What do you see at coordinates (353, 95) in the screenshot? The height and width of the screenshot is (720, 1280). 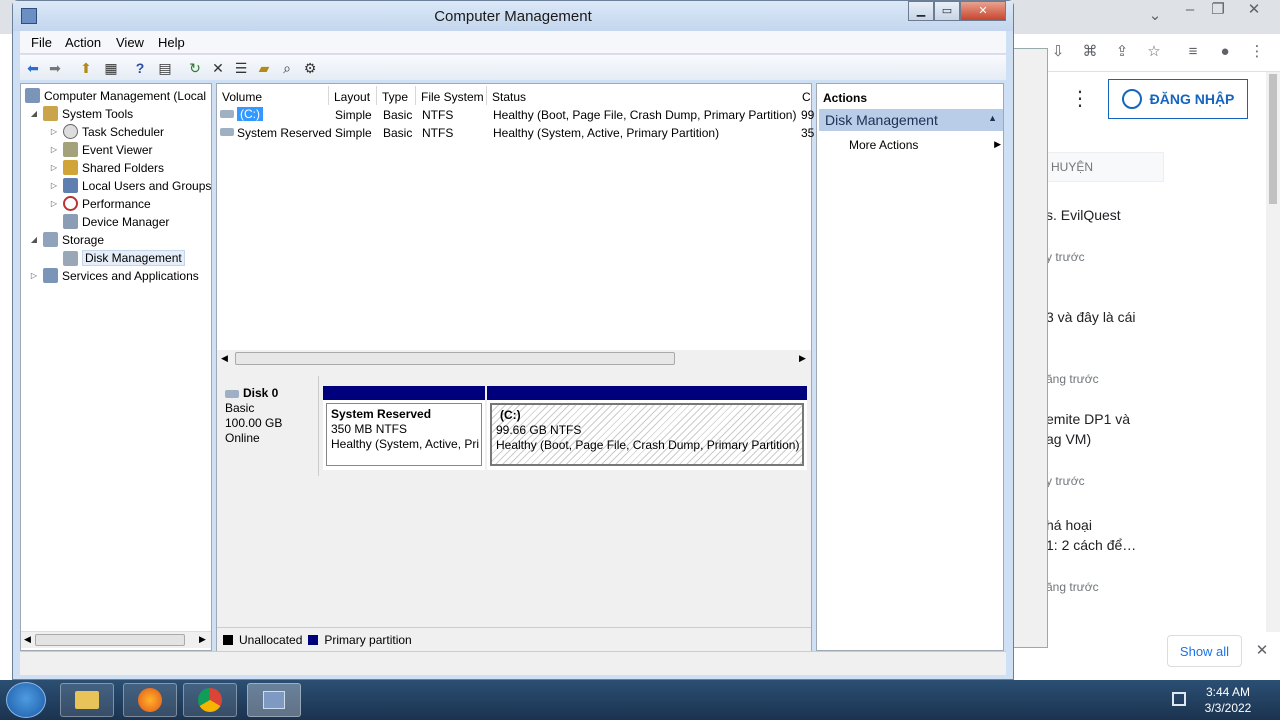 I see `column-header-layout: Layout` at bounding box center [353, 95].